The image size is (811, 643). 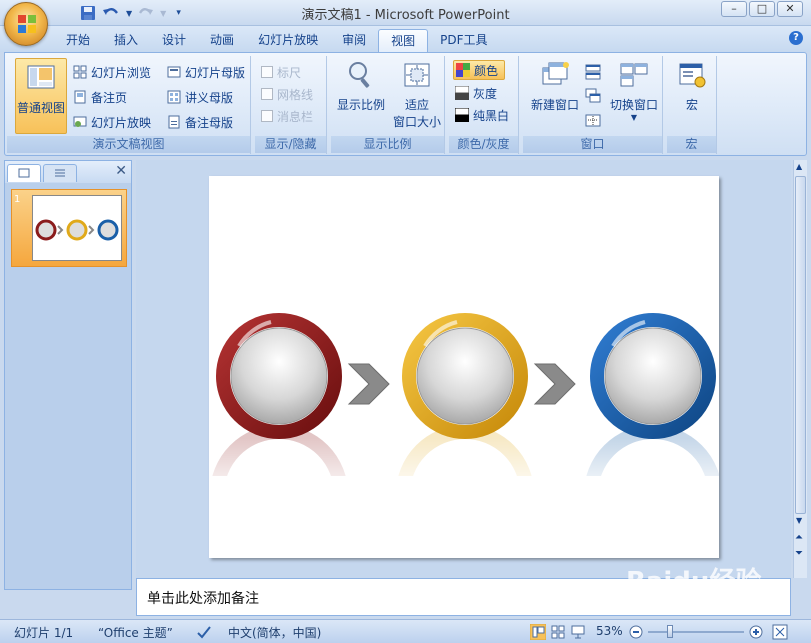 What do you see at coordinates (80, 121) in the screenshot?
I see `slide-show-icon` at bounding box center [80, 121].